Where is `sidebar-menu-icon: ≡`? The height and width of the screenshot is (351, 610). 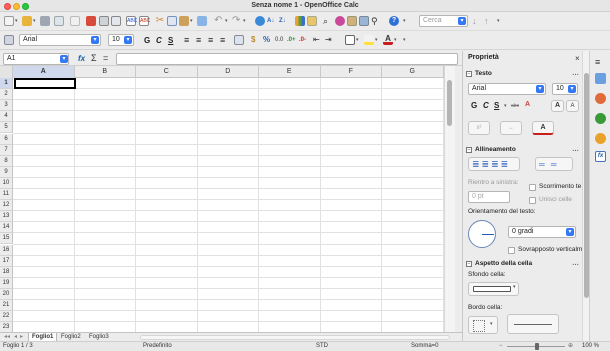
sidebar-menu-icon: ≡ is located at coordinates (597, 62).